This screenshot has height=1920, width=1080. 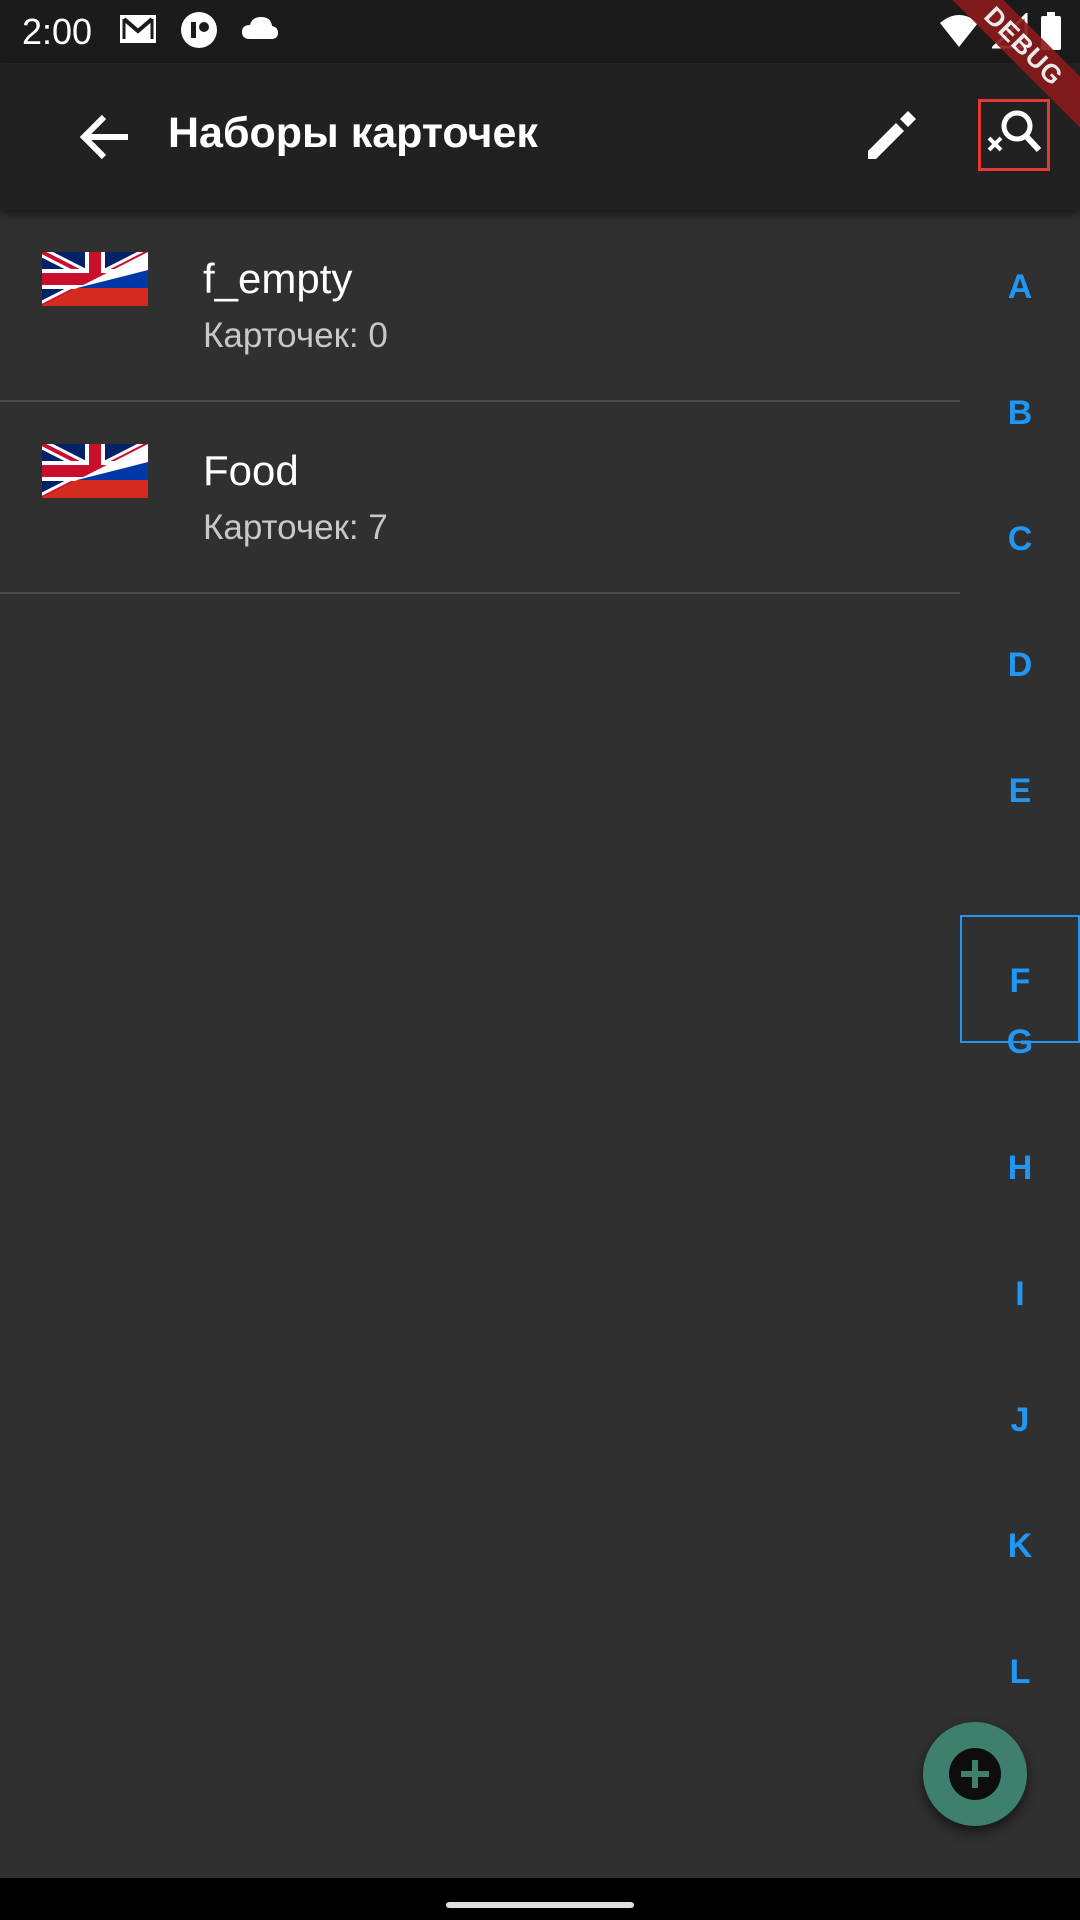 I want to click on alpha-letter-e: E, so click(x=1020, y=791).